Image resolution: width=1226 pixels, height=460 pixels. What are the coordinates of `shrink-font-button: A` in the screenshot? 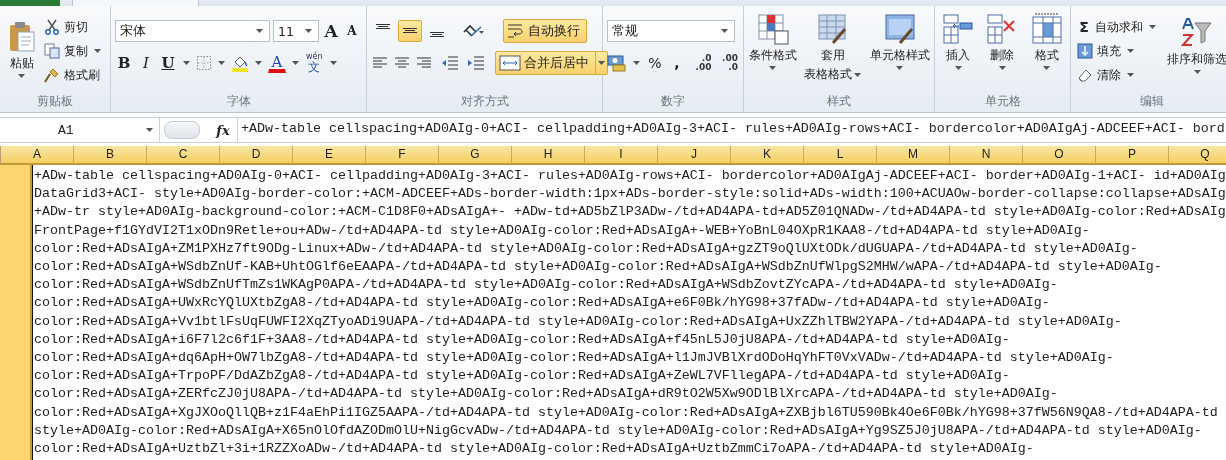 It's located at (352, 31).